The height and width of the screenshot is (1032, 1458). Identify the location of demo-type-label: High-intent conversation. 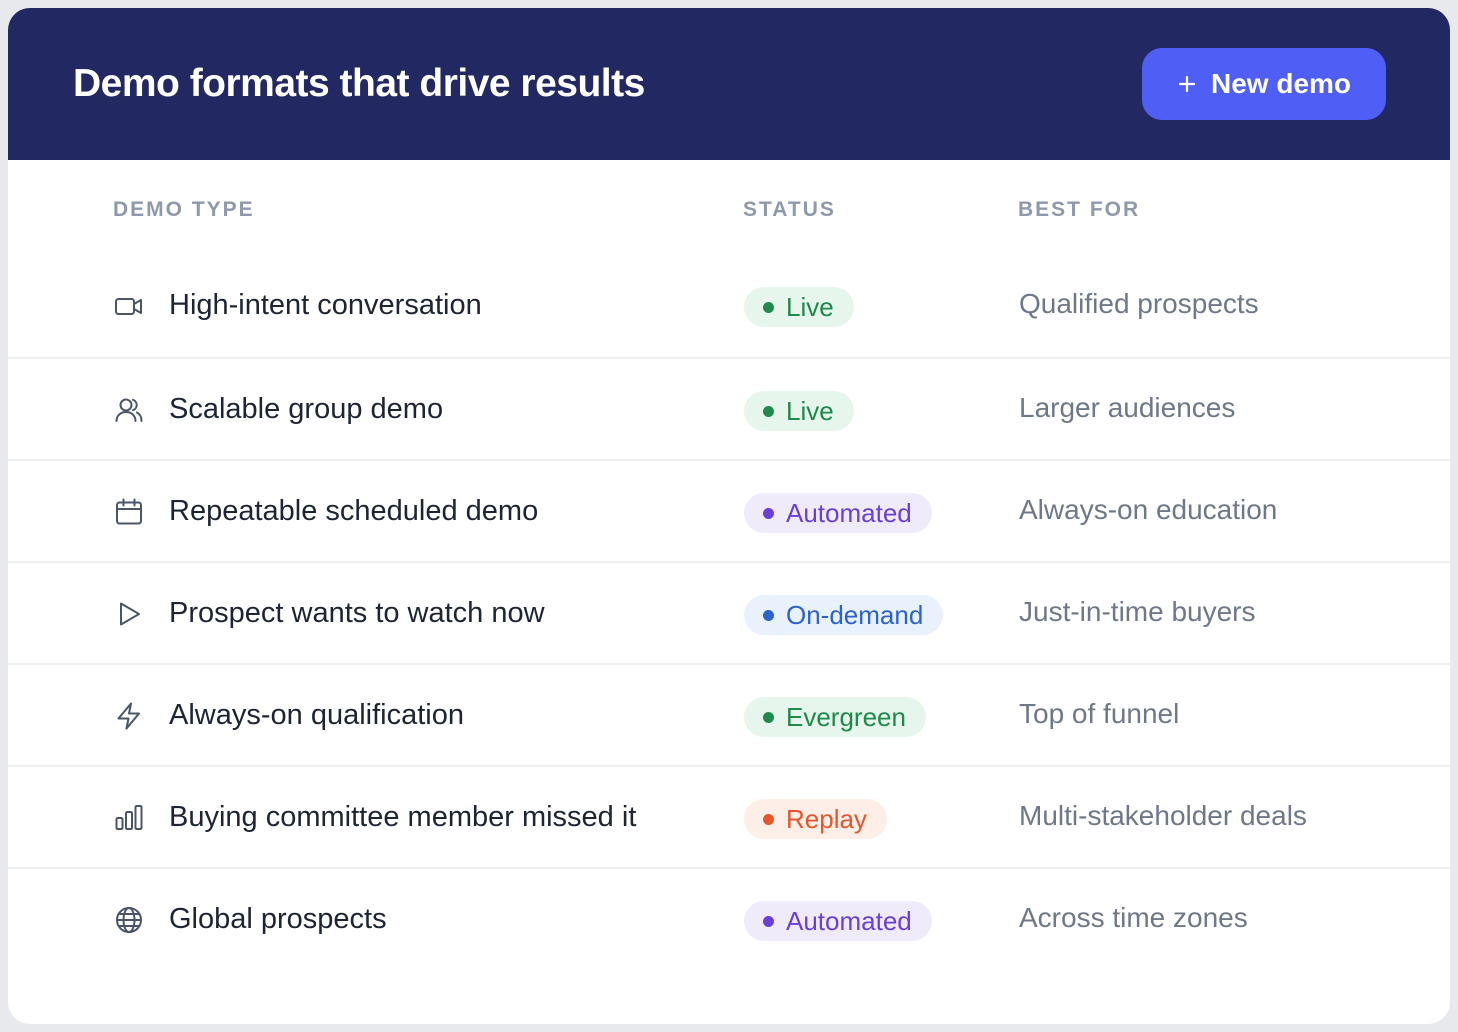
(325, 305).